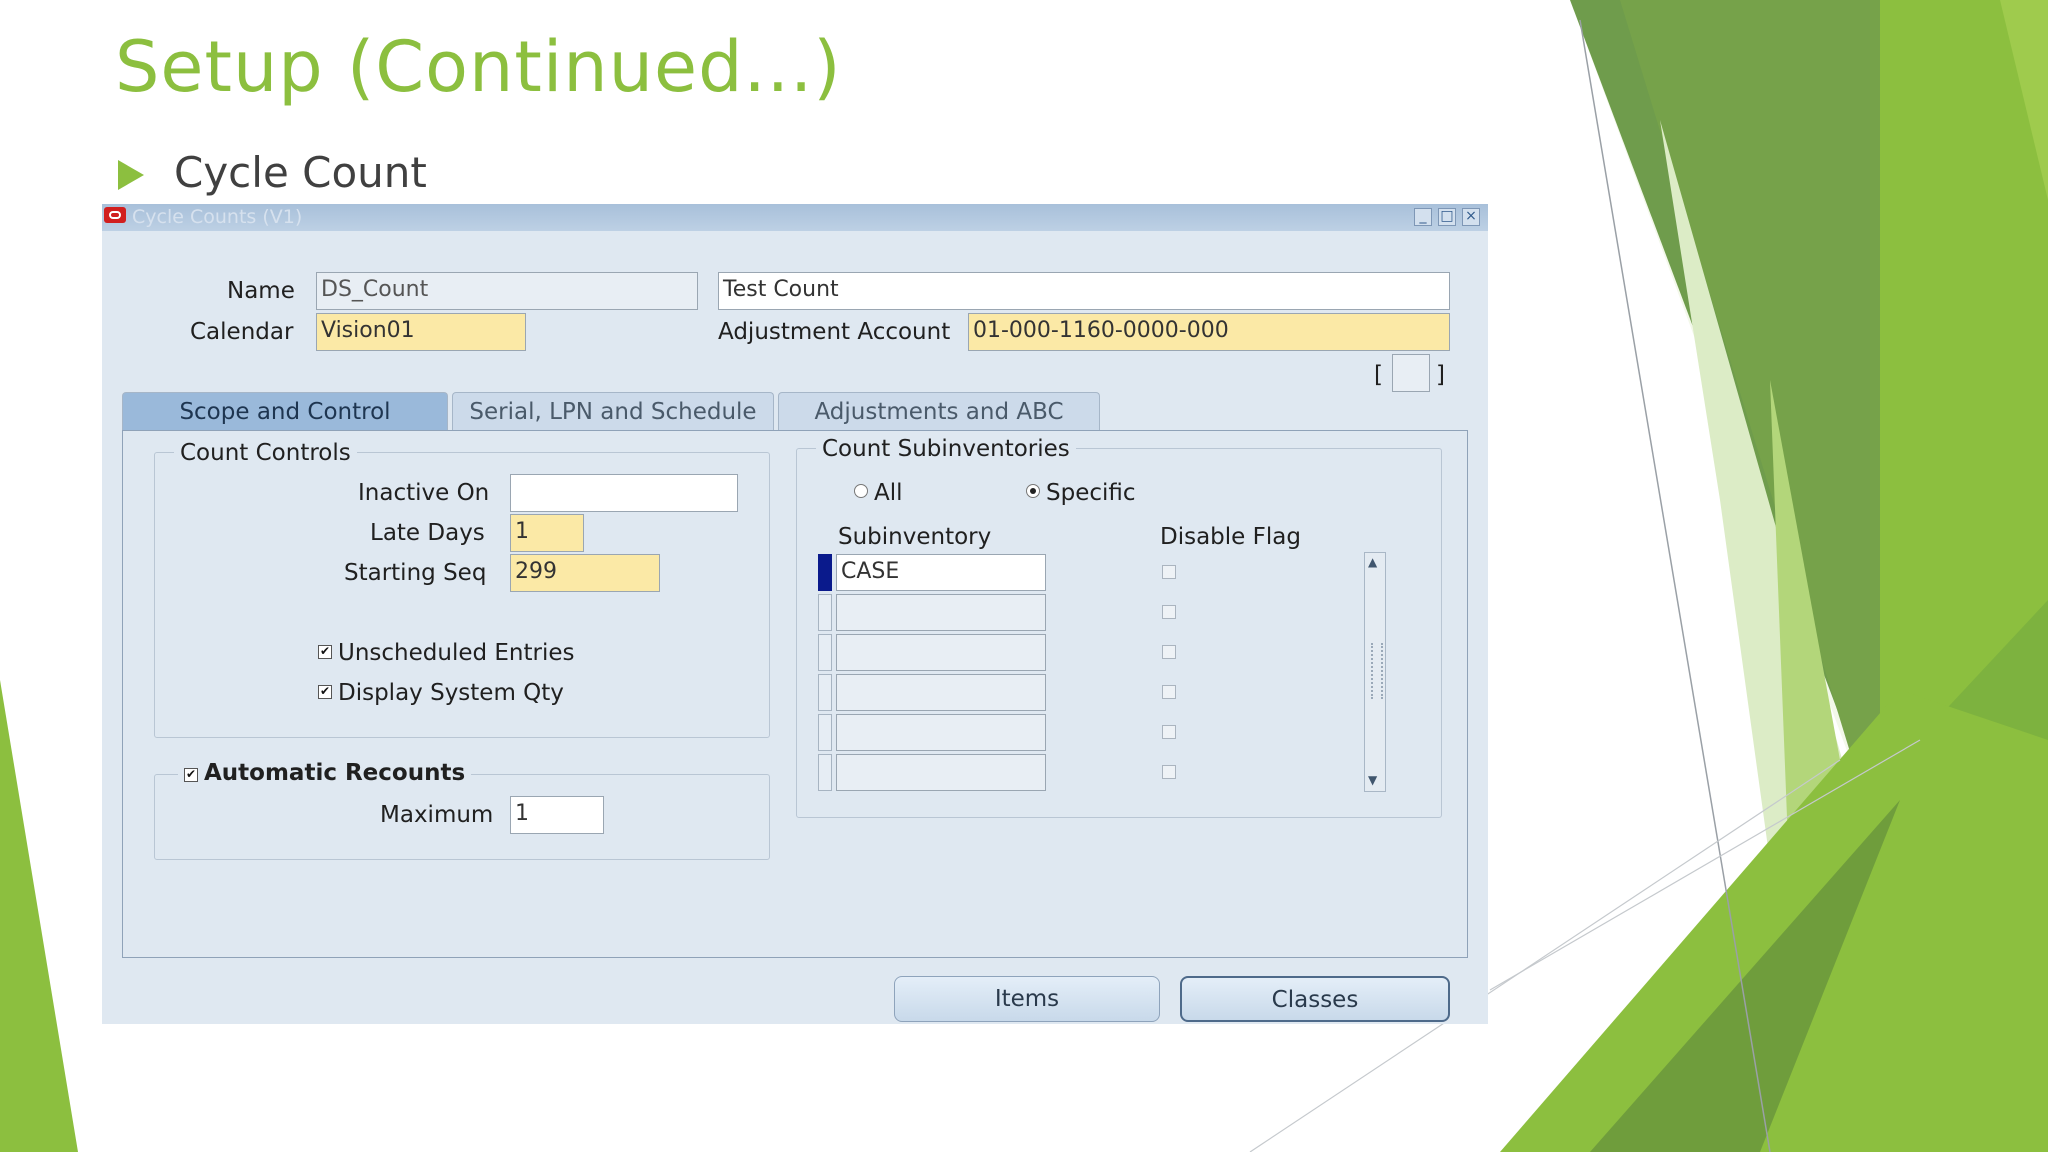 The height and width of the screenshot is (1152, 2048). What do you see at coordinates (415, 573) in the screenshot?
I see `starting-seq-label: Starting Seq` at bounding box center [415, 573].